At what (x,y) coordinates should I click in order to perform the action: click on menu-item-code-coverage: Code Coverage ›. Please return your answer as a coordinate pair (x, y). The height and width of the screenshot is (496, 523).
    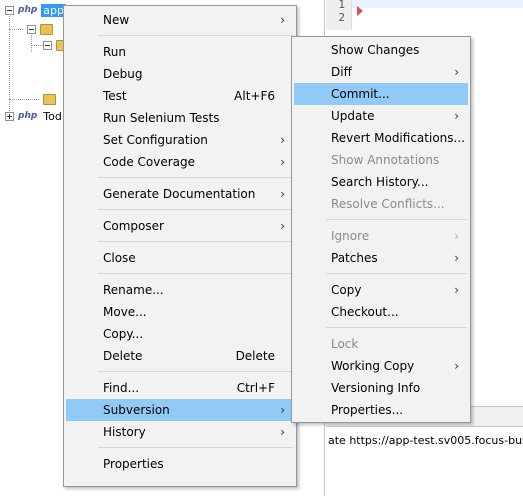
    Looking at the image, I should click on (180, 162).